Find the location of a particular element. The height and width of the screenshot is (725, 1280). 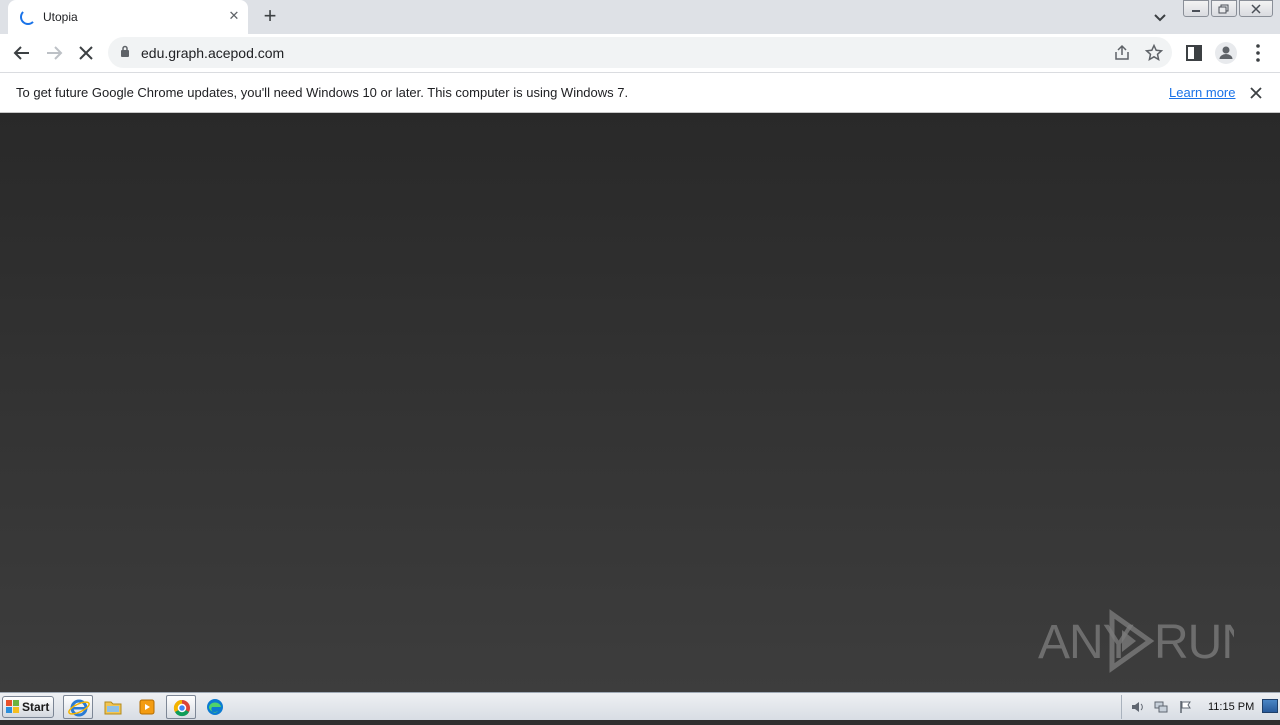

side-panel-icon is located at coordinates (1194, 53).